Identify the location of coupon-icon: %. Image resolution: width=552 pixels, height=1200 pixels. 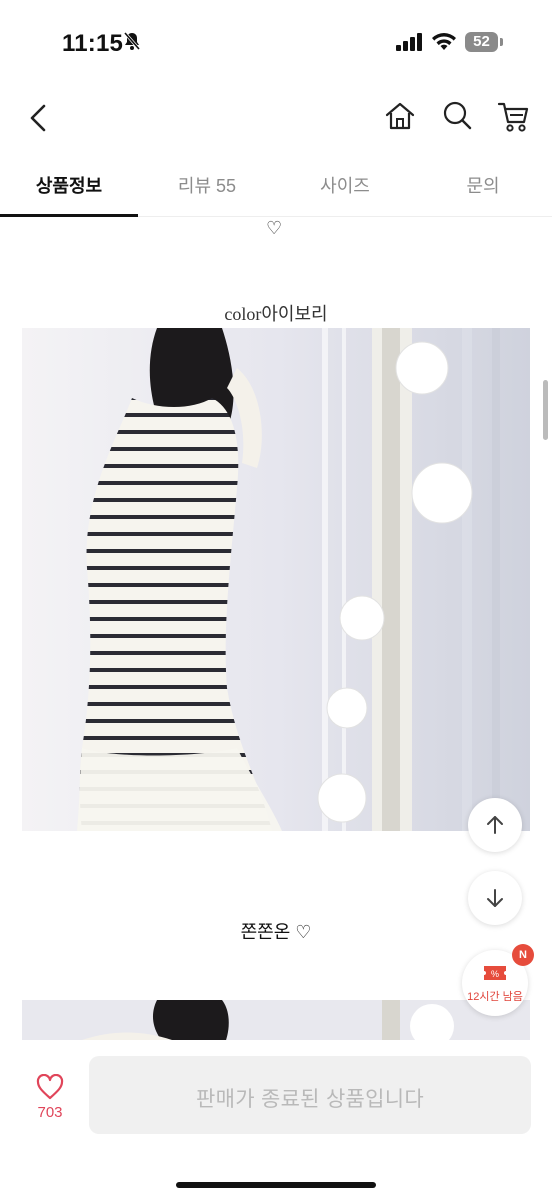
(495, 973).